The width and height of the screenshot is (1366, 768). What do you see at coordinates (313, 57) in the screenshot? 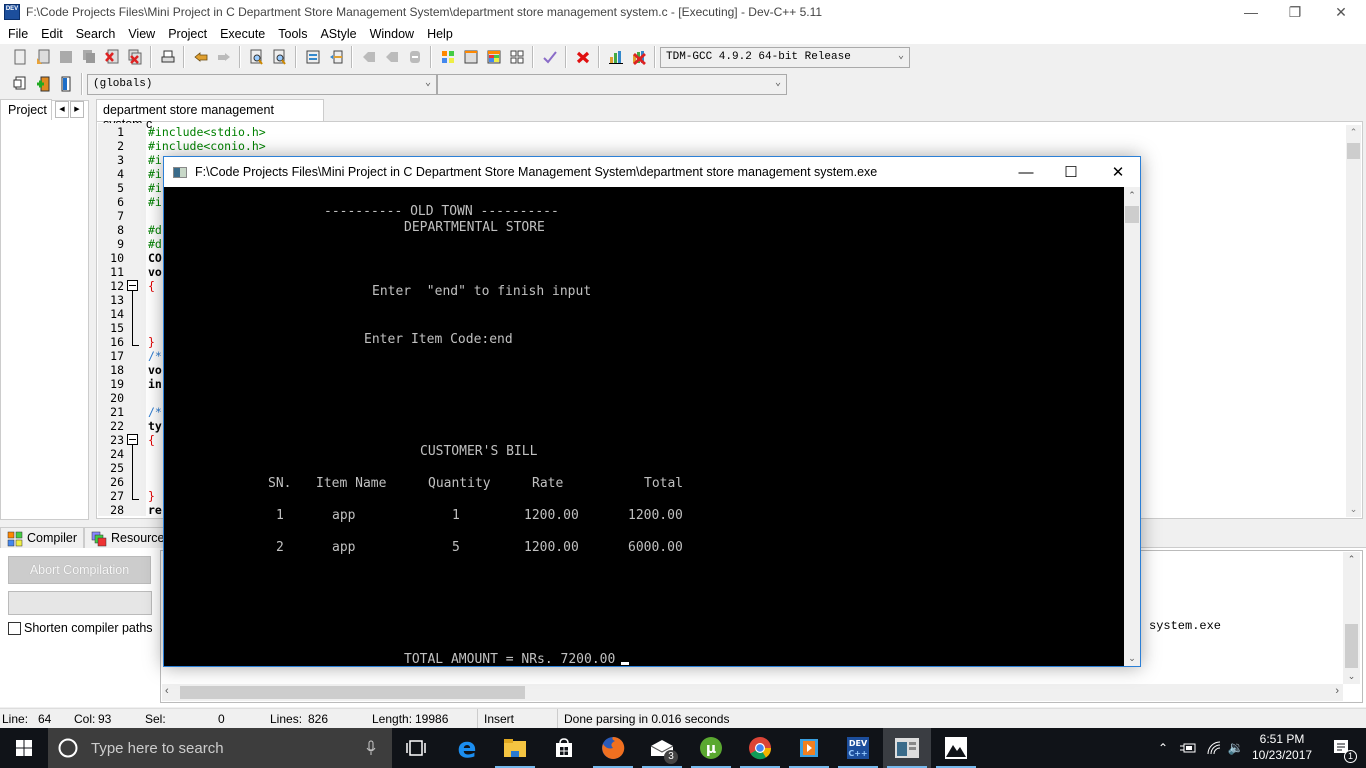
I see `indent-button` at bounding box center [313, 57].